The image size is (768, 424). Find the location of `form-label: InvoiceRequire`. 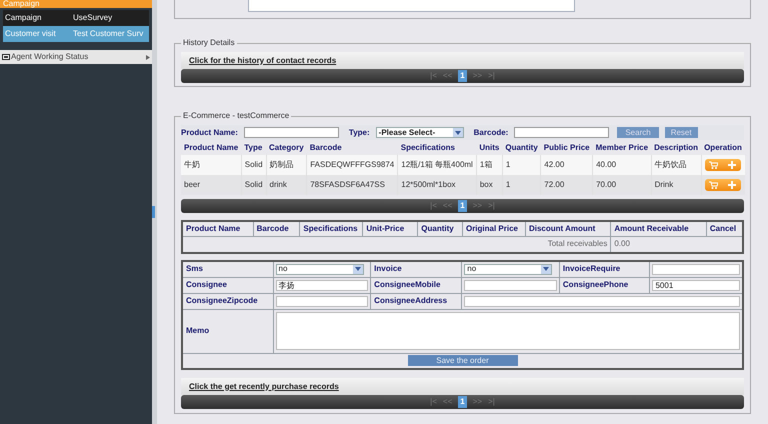

form-label: InvoiceRequire is located at coordinates (604, 269).